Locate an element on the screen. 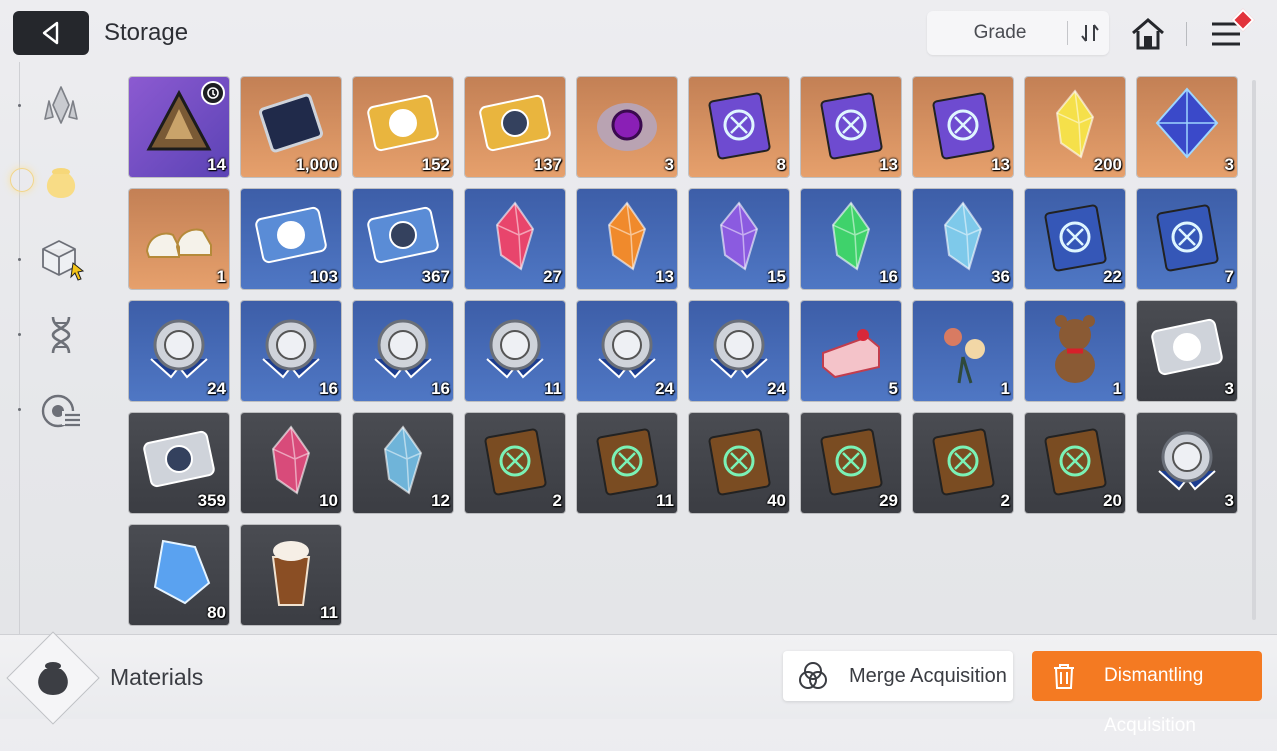 This screenshot has height=751, width=1277. iced-coffee-icon is located at coordinates (291, 573).